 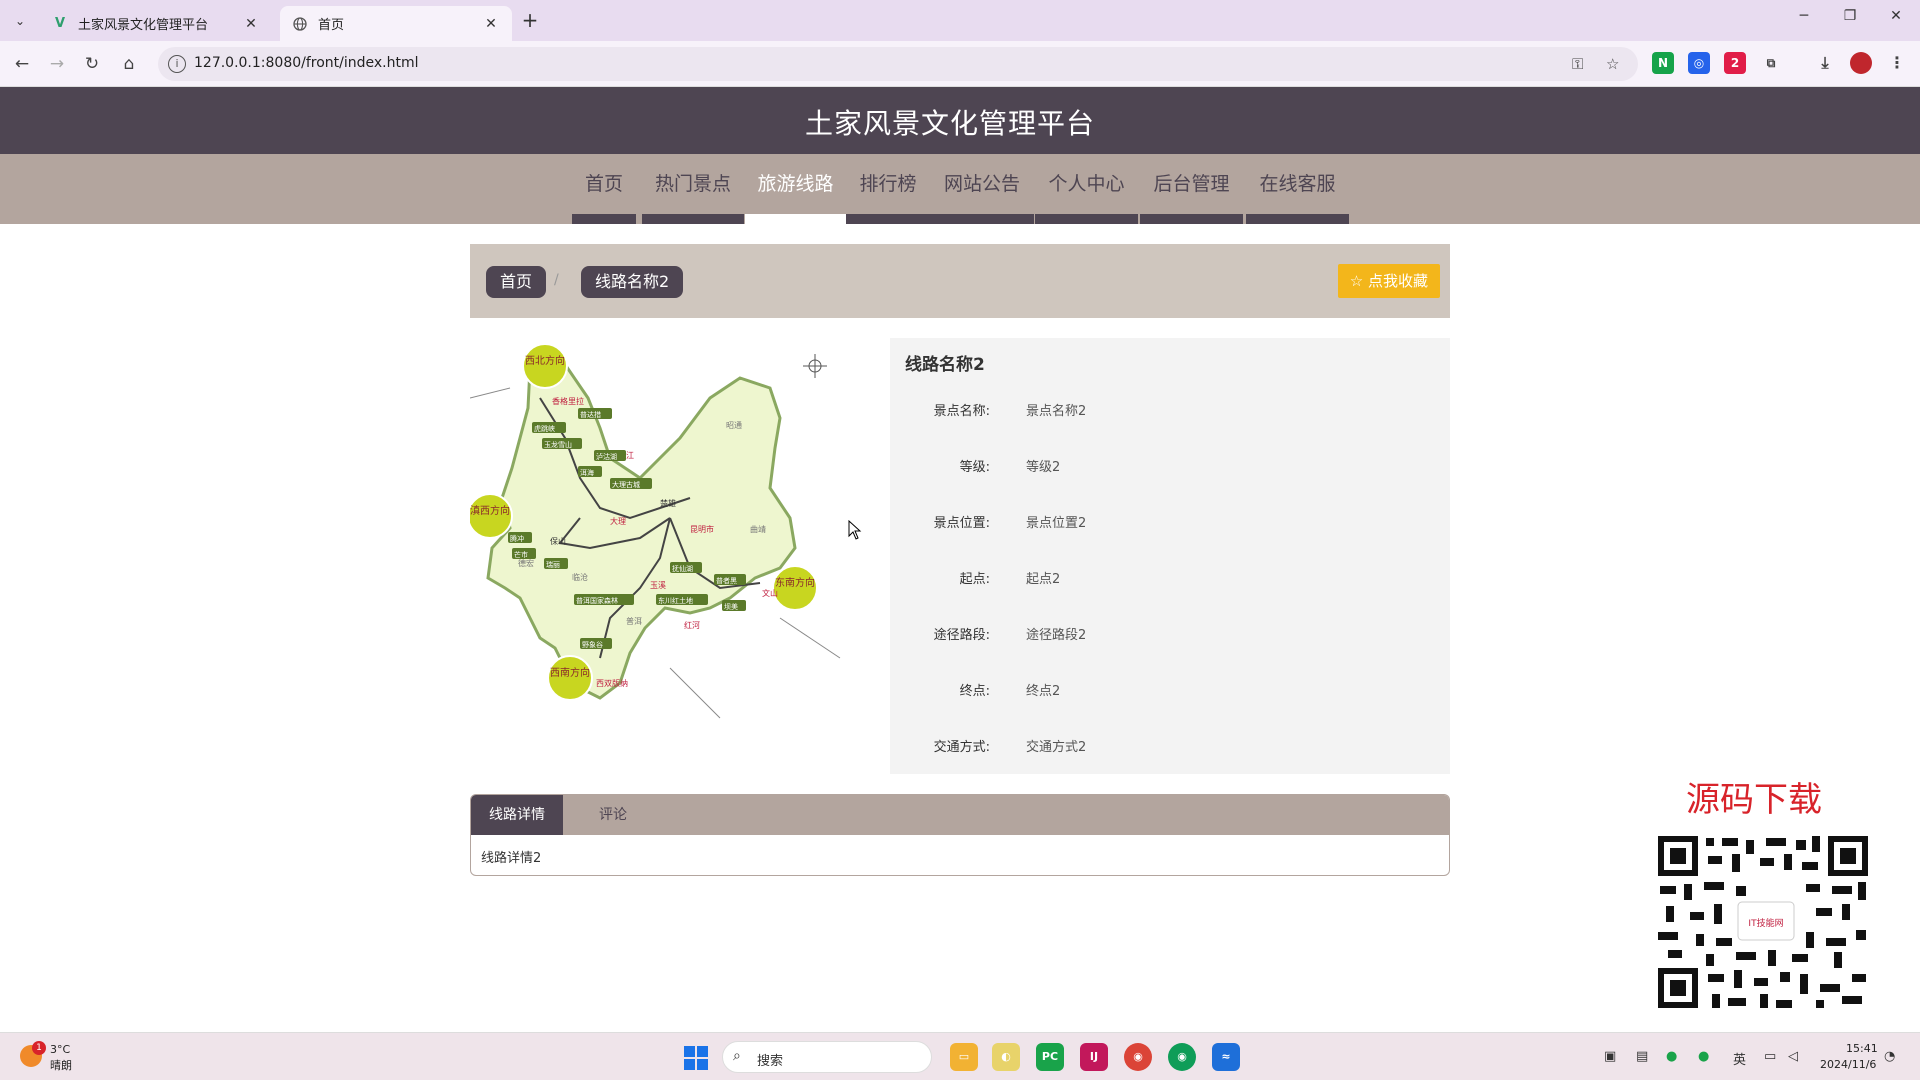 What do you see at coordinates (682, 568) in the screenshot?
I see `map-place-label: 抚仙湖` at bounding box center [682, 568].